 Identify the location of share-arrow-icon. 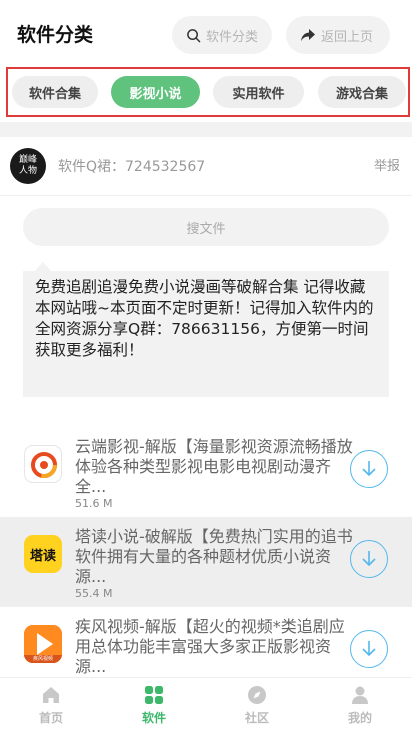
(308, 34).